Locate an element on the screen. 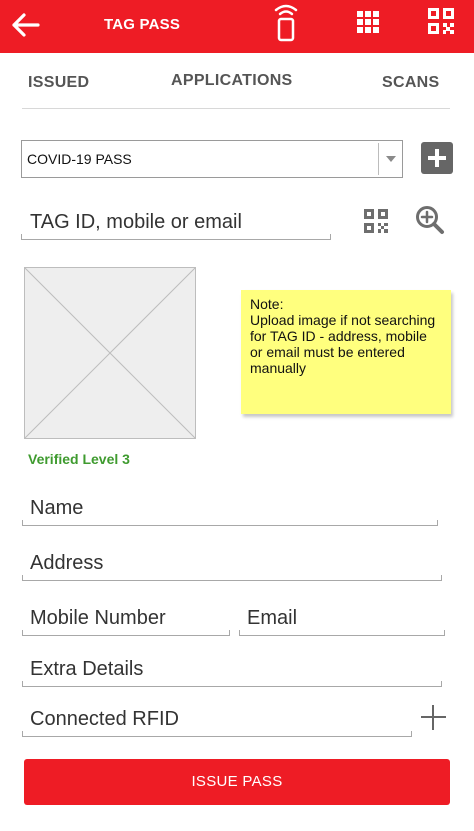  search-input: TAG ID, mobile or email is located at coordinates (136, 222).